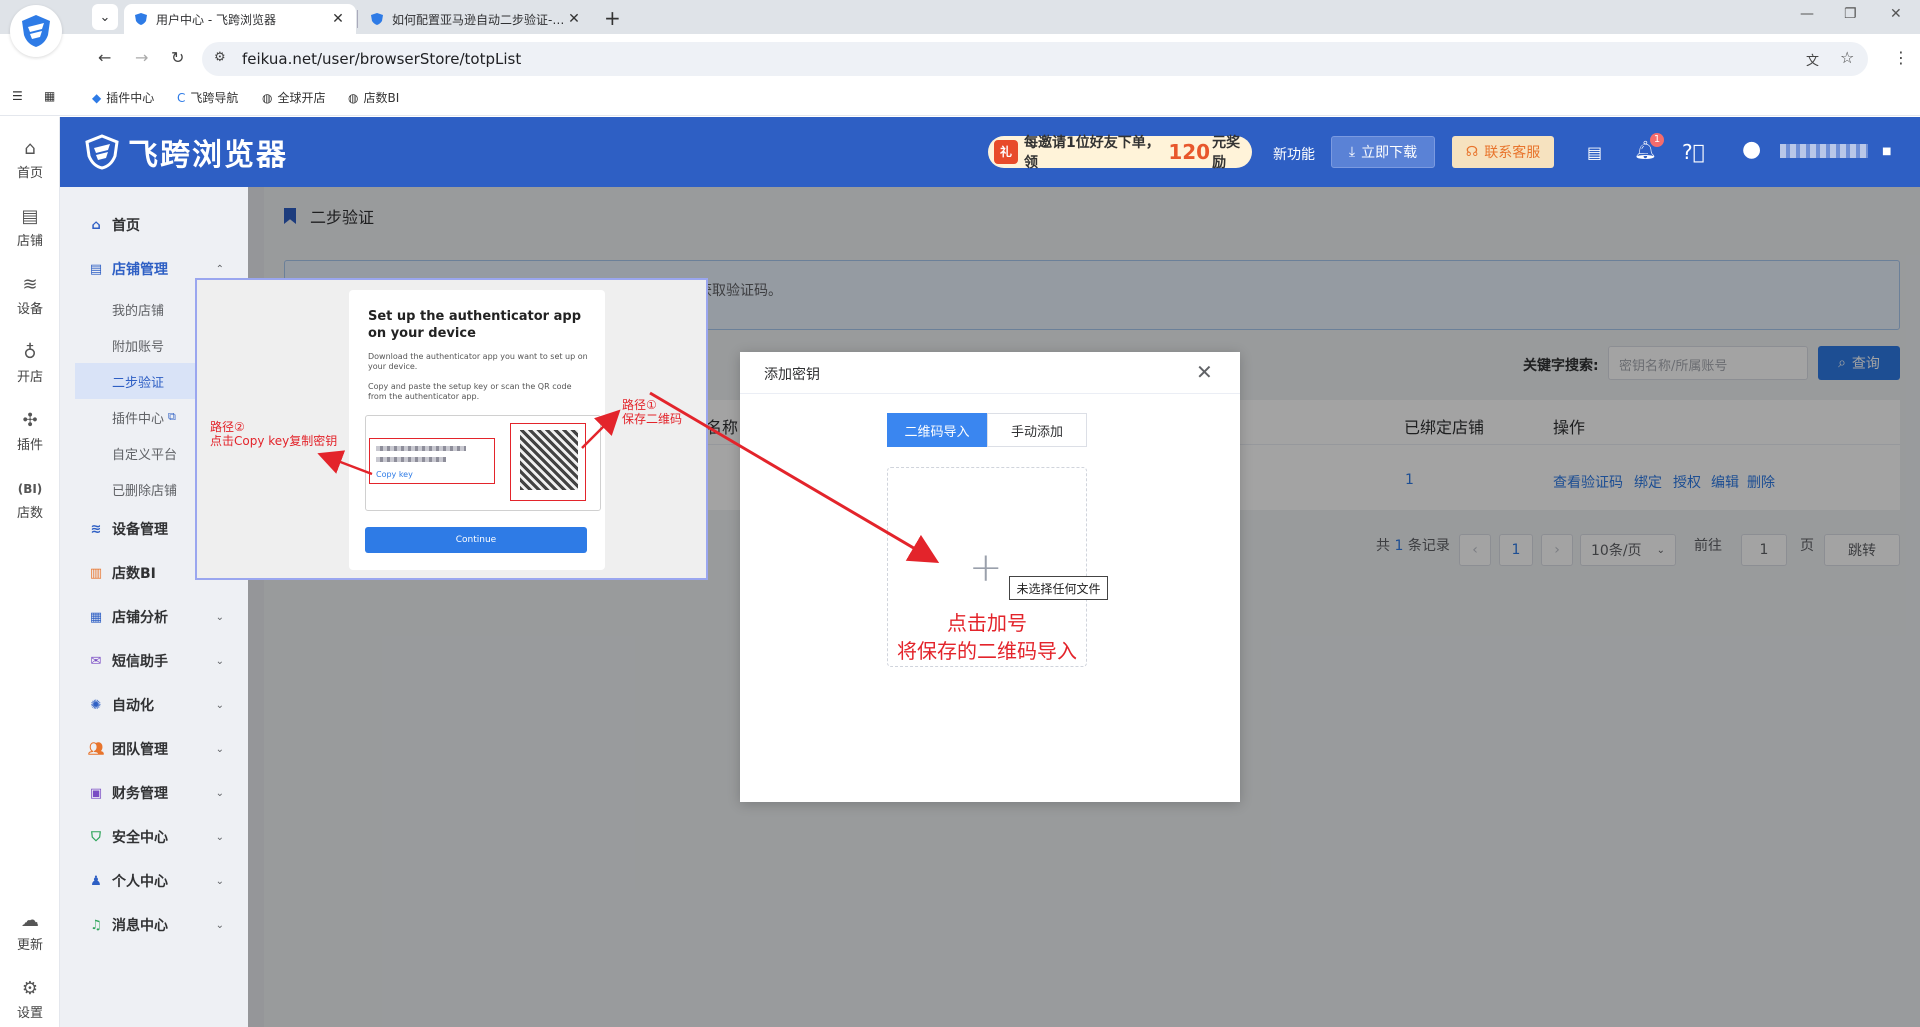 This screenshot has width=1920, height=1027. Describe the element at coordinates (36, 31) in the screenshot. I see `app-logo` at that location.